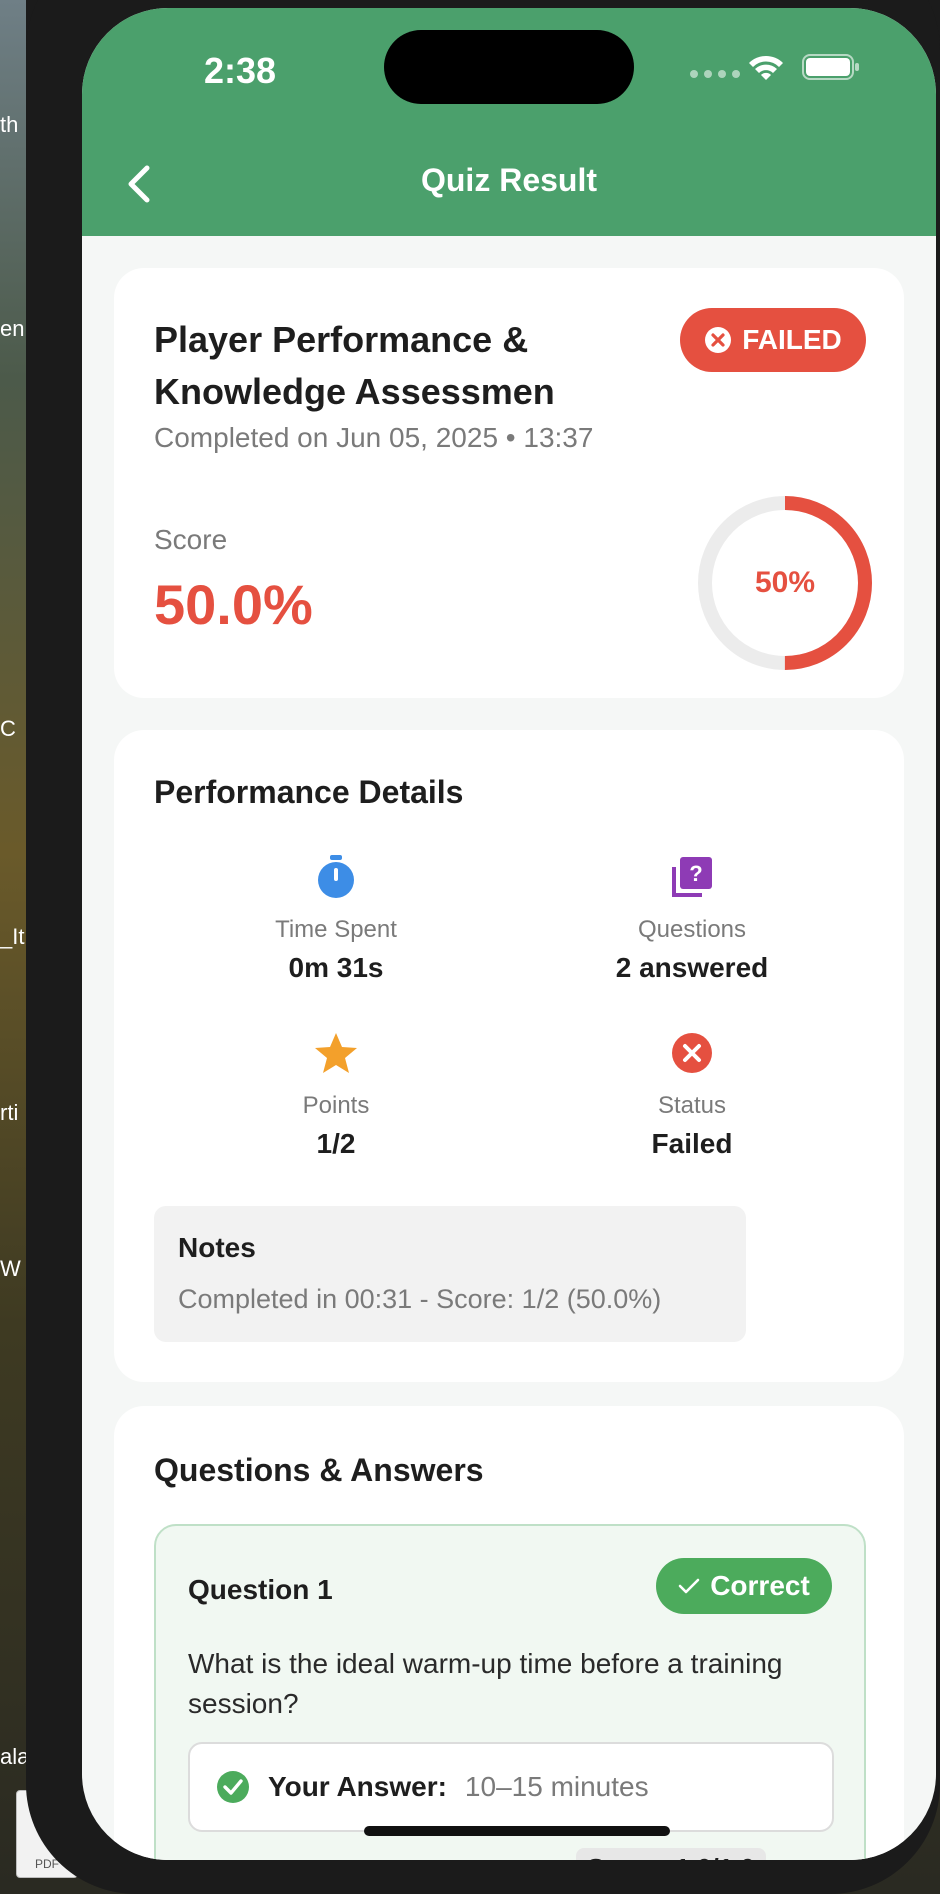 Image resolution: width=940 pixels, height=1894 pixels. I want to click on stat-value: 2 answered, so click(692, 967).